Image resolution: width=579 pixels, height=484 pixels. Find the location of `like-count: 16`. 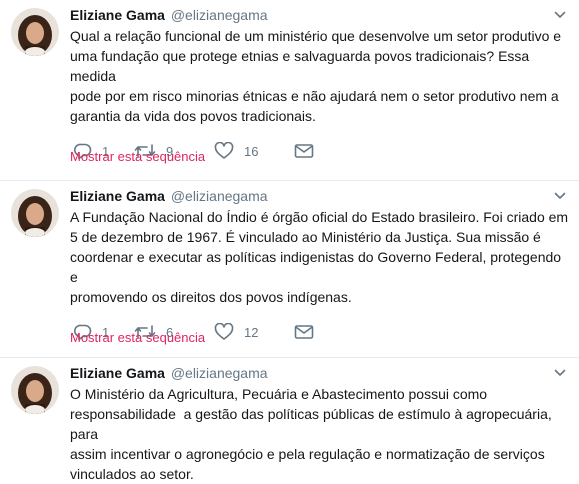

like-count: 16 is located at coordinates (251, 151).